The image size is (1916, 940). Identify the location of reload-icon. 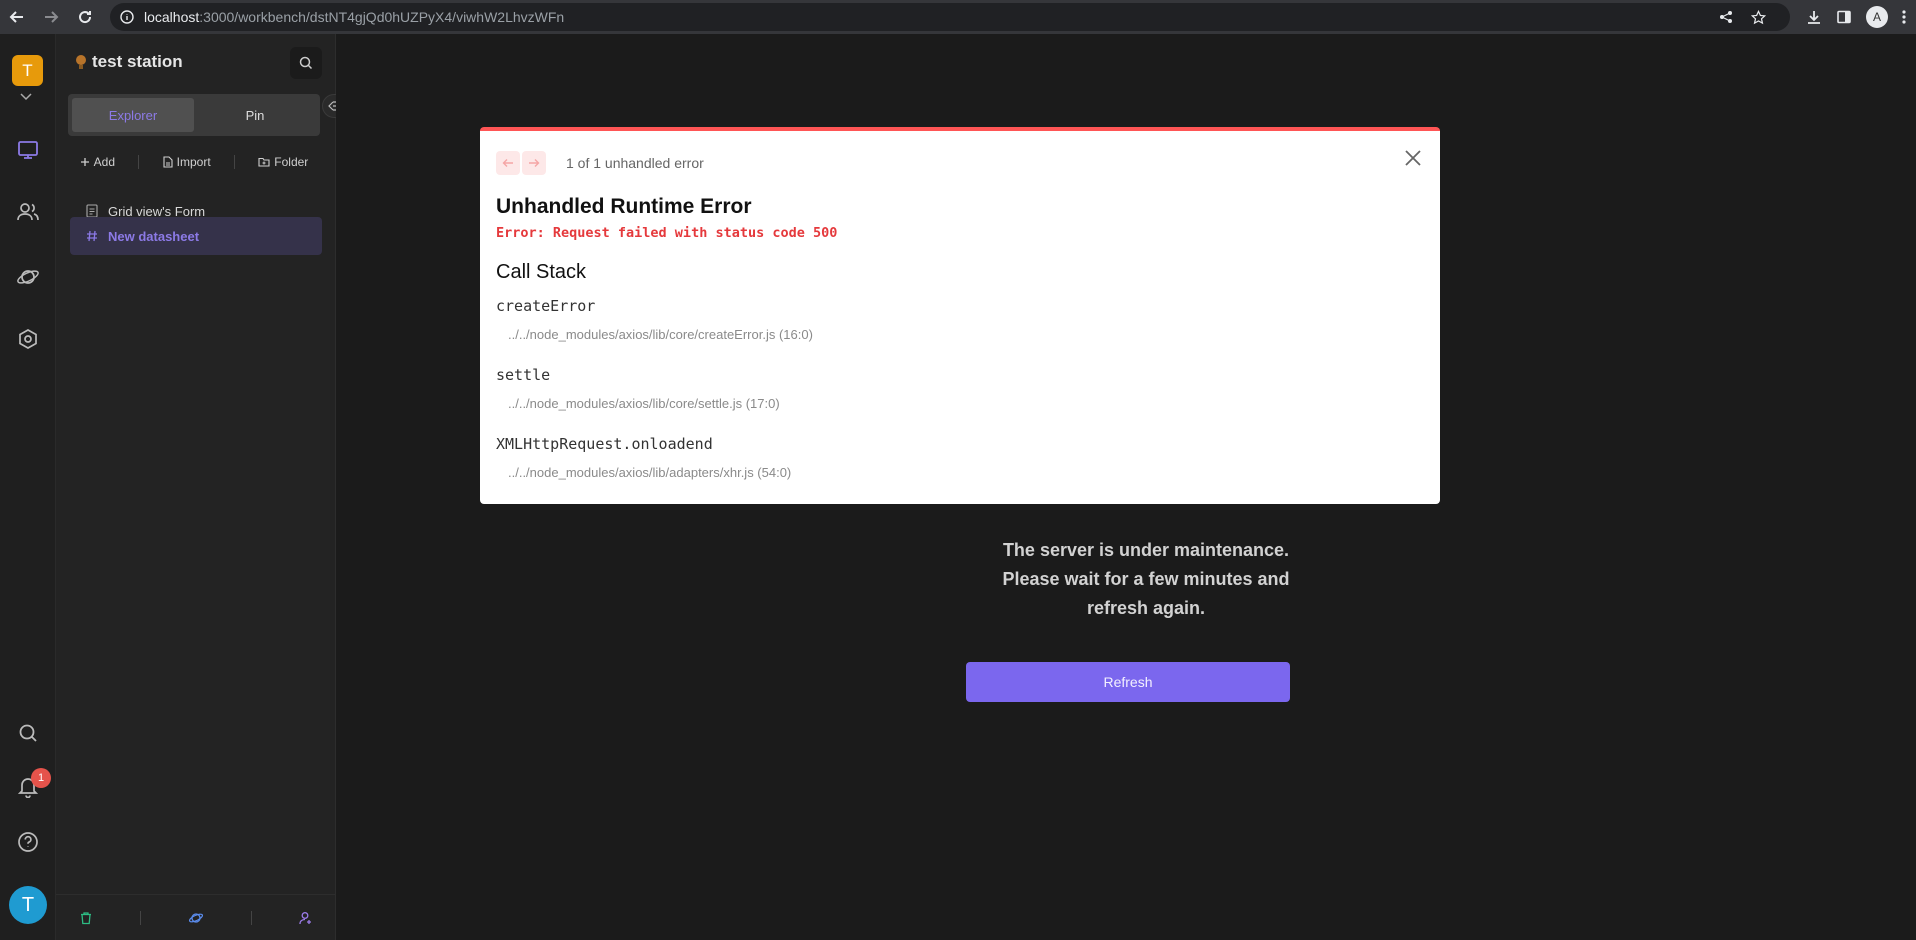
(85, 17).